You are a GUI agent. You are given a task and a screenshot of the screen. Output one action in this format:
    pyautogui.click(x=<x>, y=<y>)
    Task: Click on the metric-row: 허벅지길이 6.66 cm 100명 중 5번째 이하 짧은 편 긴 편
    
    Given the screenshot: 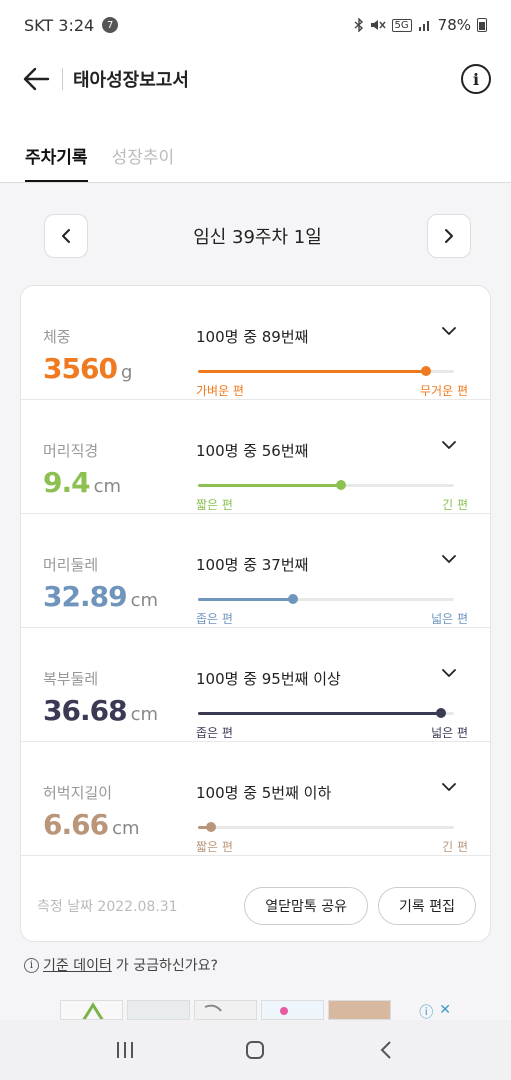 What is the action you would take?
    pyautogui.click(x=255, y=799)
    